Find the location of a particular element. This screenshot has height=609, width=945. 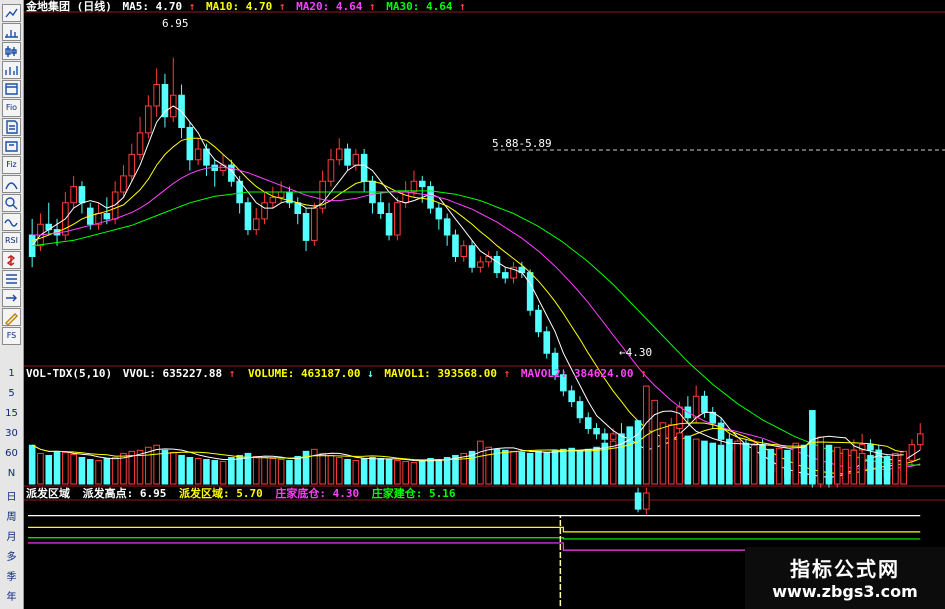

mavol2-arrow: ↑ is located at coordinates (643, 373).